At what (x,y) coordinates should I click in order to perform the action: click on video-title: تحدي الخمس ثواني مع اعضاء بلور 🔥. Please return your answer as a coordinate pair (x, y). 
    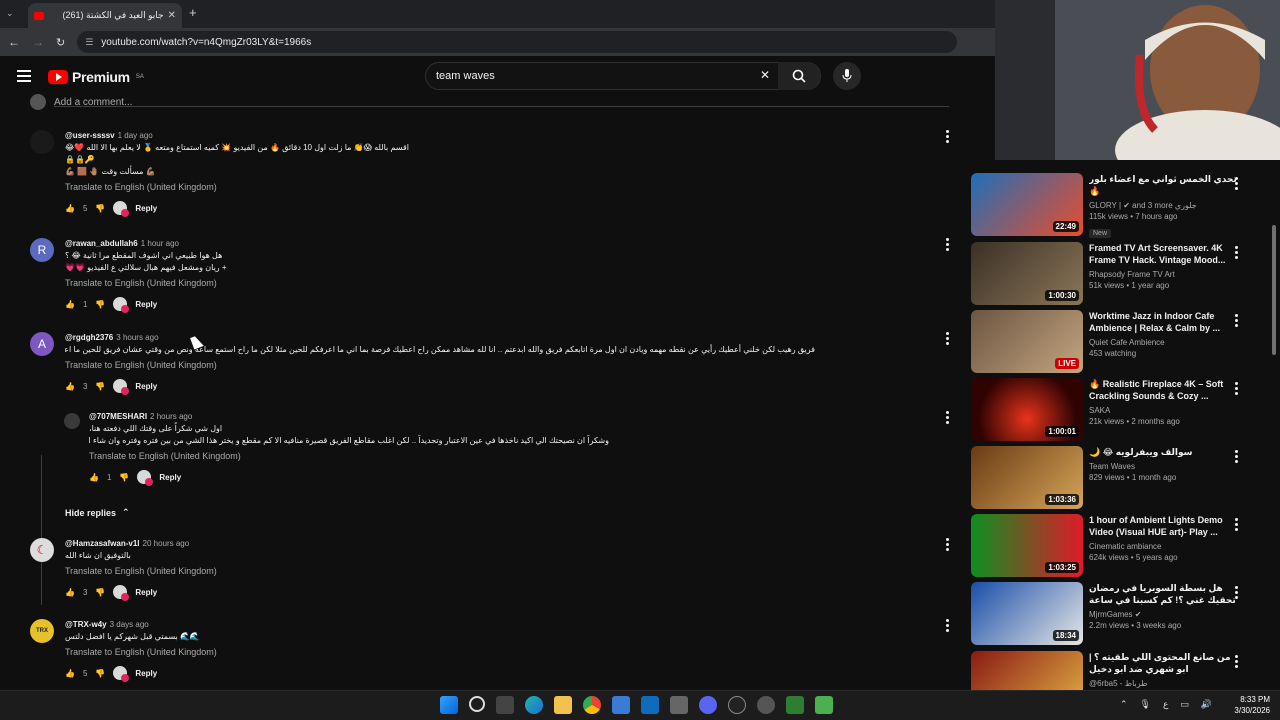
    Looking at the image, I should click on (1164, 185).